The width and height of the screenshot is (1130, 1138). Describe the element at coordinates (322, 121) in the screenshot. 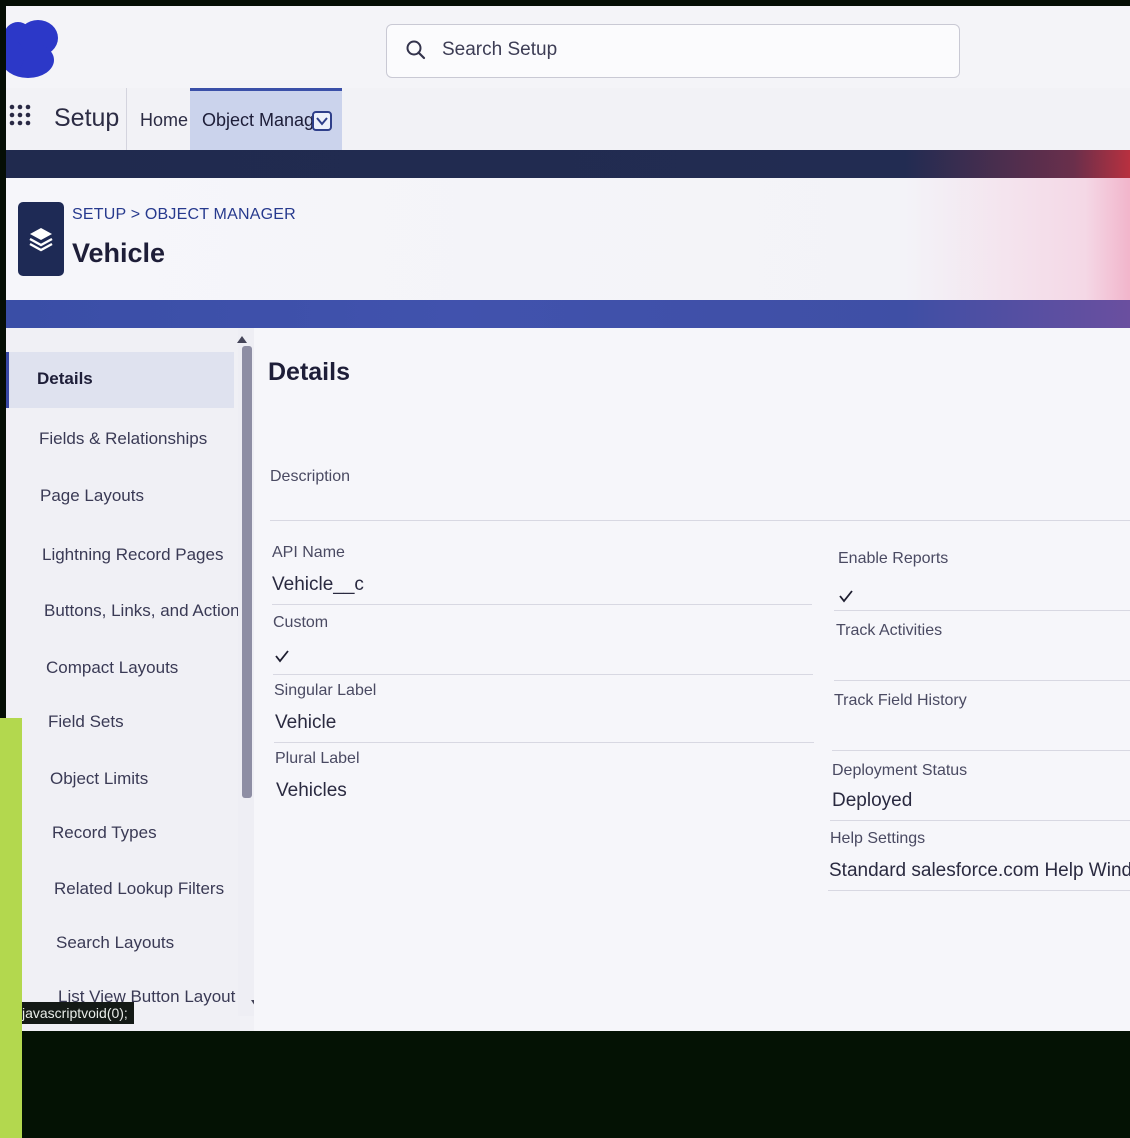

I see `chevron-down-icon` at that location.